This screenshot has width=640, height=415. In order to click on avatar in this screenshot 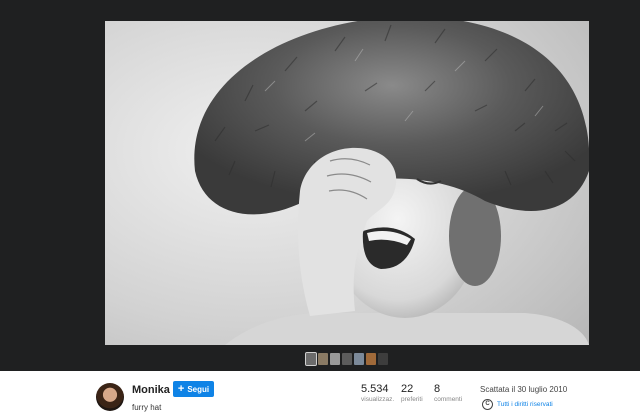, I will do `click(110, 397)`.